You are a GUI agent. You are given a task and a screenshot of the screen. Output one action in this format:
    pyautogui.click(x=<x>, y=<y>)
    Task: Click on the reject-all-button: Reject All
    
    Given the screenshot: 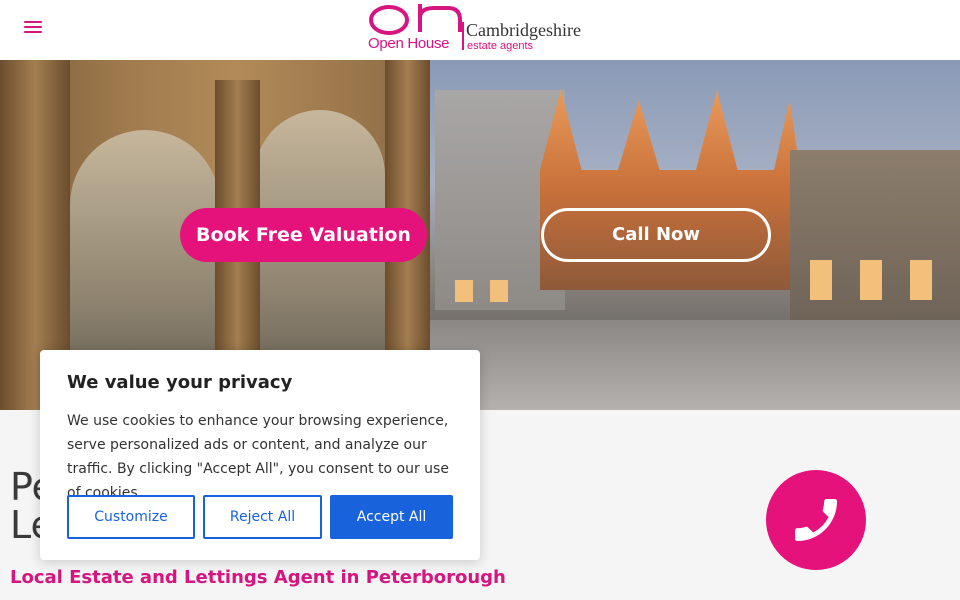 What is the action you would take?
    pyautogui.click(x=262, y=517)
    